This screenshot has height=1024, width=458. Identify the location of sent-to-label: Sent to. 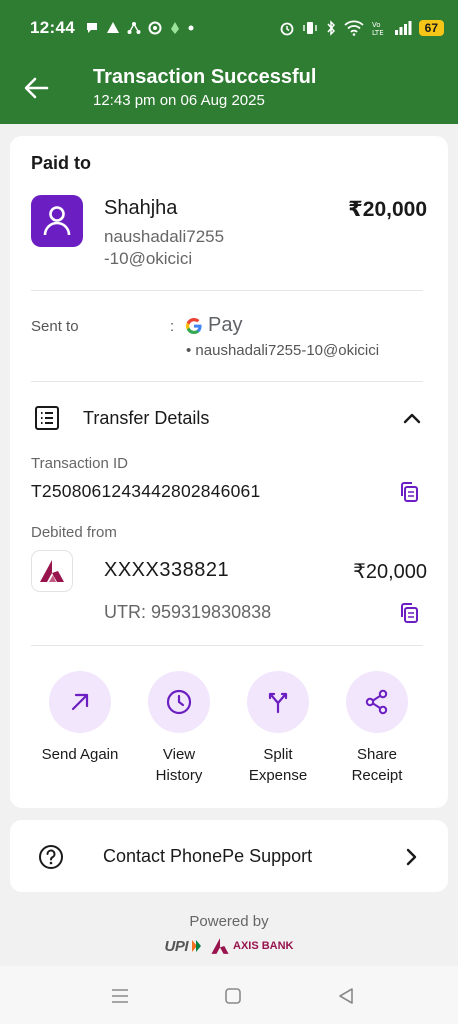
(55, 326).